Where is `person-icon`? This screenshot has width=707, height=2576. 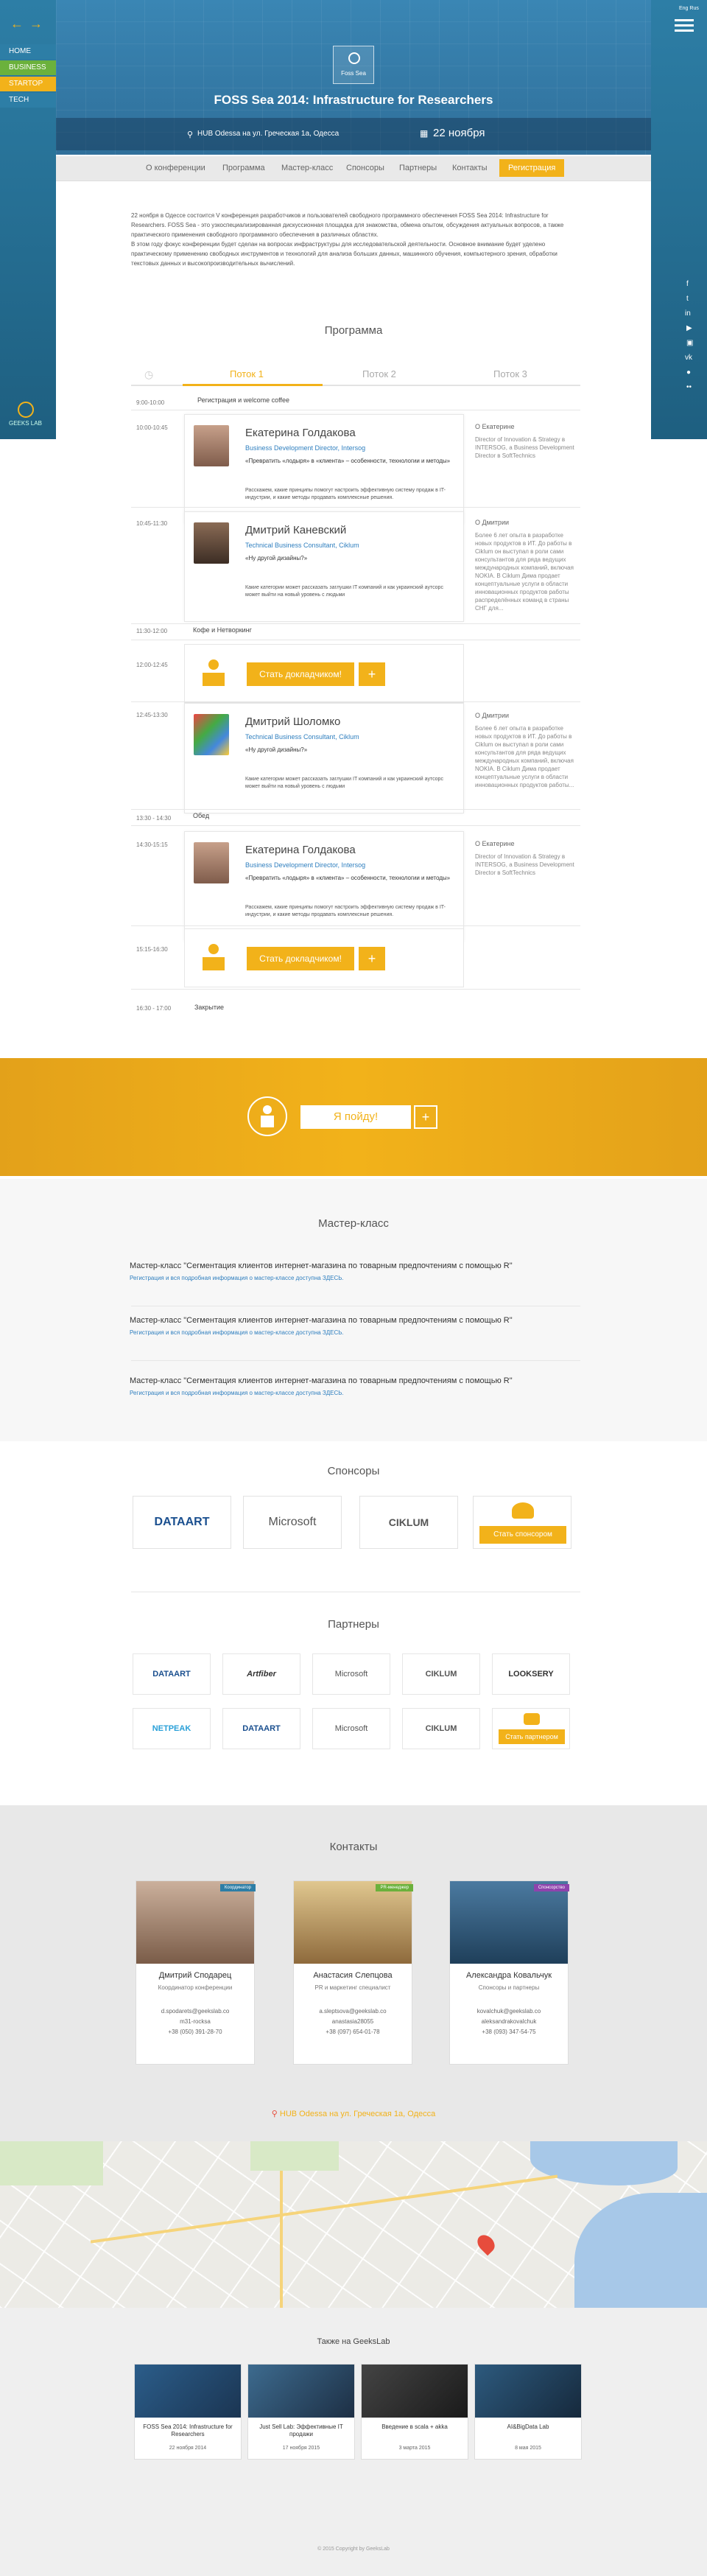 person-icon is located at coordinates (267, 1116).